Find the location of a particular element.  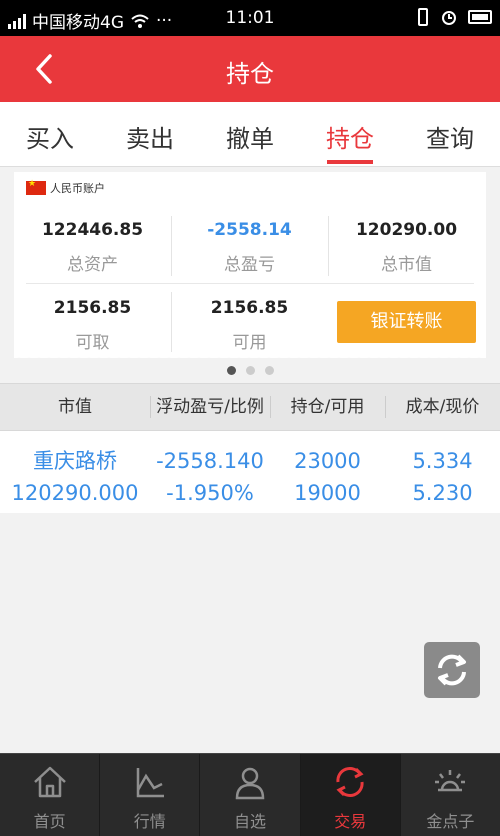

total-pnl: -2558.14 总盈亏 is located at coordinates (249, 243).